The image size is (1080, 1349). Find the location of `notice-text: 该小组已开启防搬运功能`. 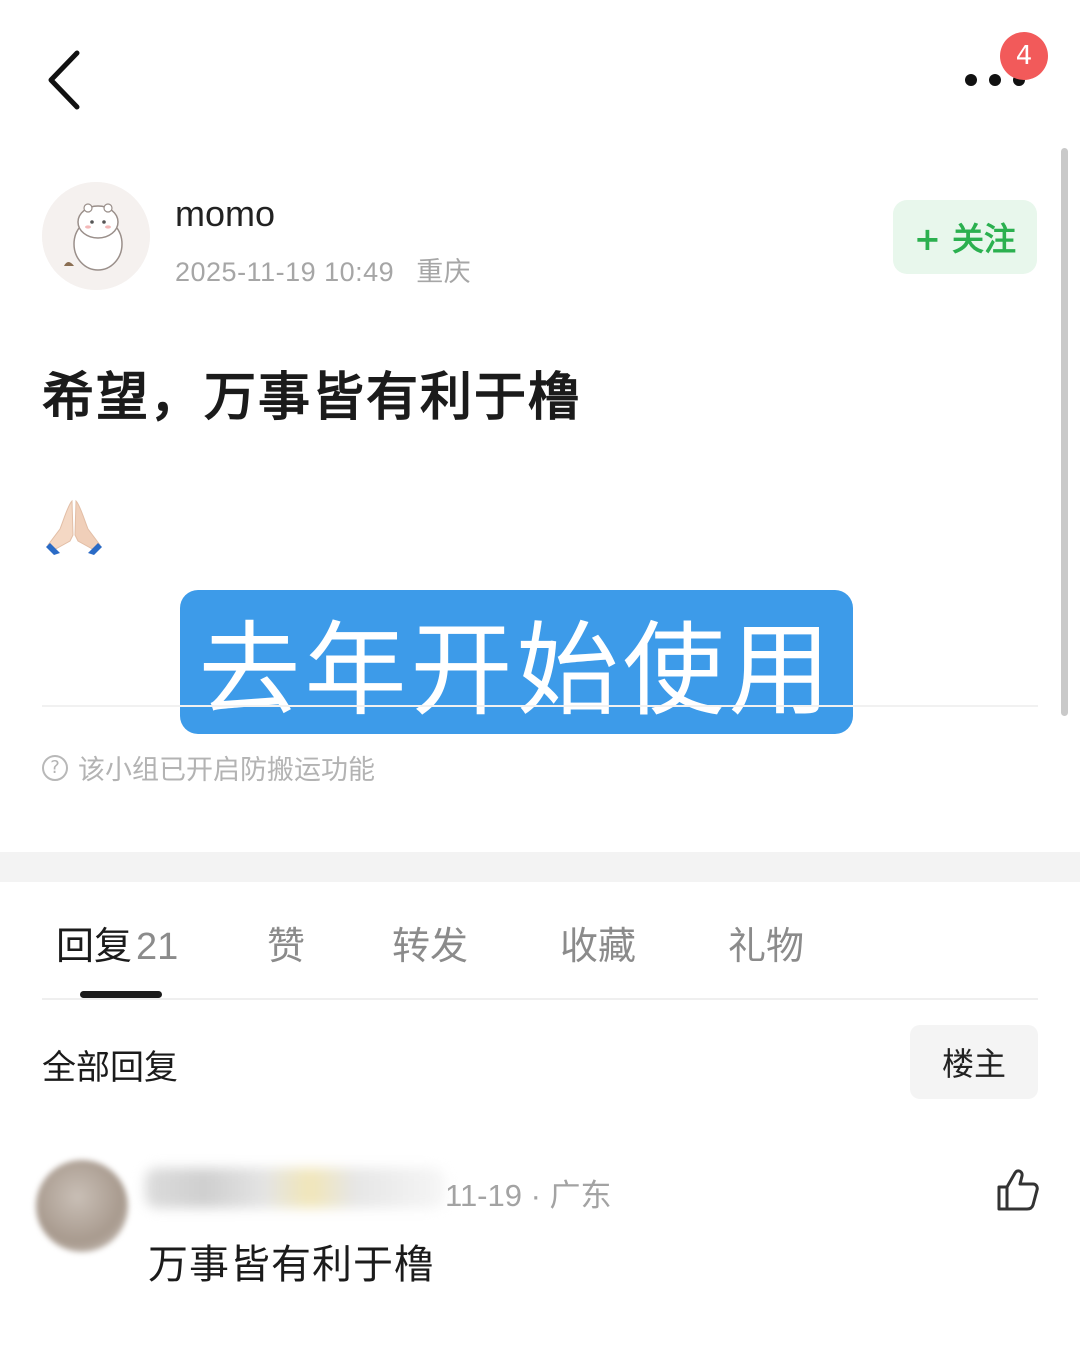

notice-text: 该小组已开启防搬运功能 is located at coordinates (226, 770).